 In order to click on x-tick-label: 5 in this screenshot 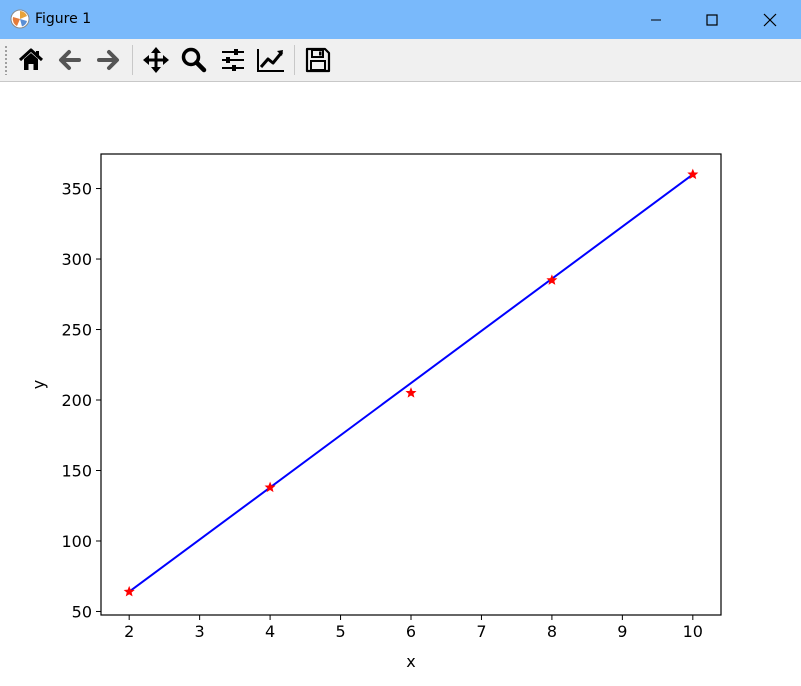, I will do `click(340, 631)`.